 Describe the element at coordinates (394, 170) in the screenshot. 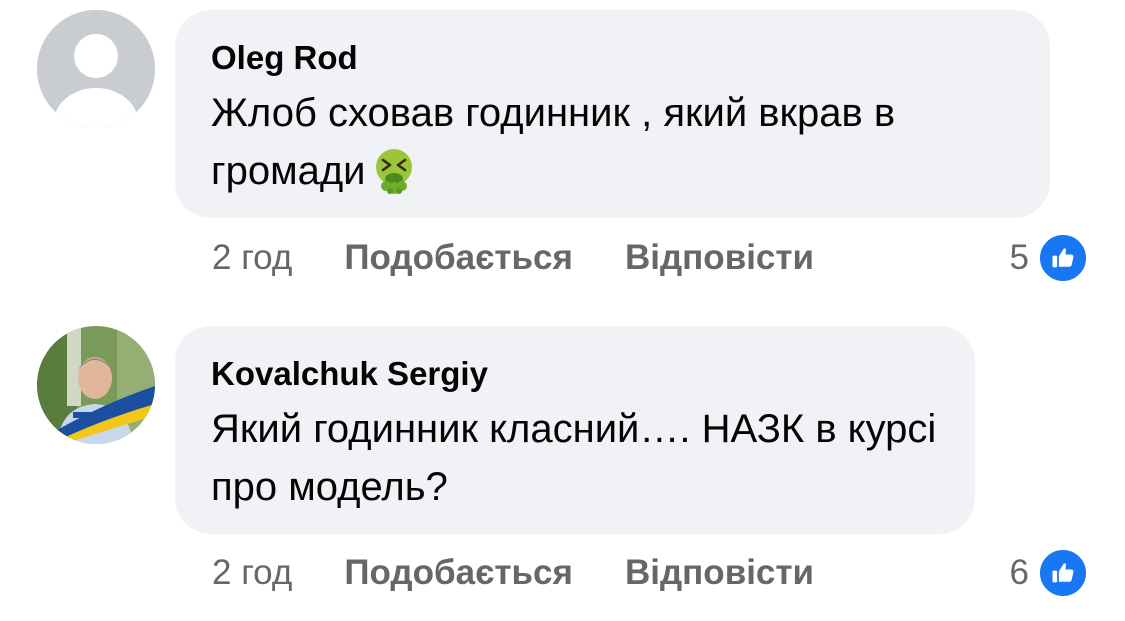

I see `nauseated-face-icon` at that location.